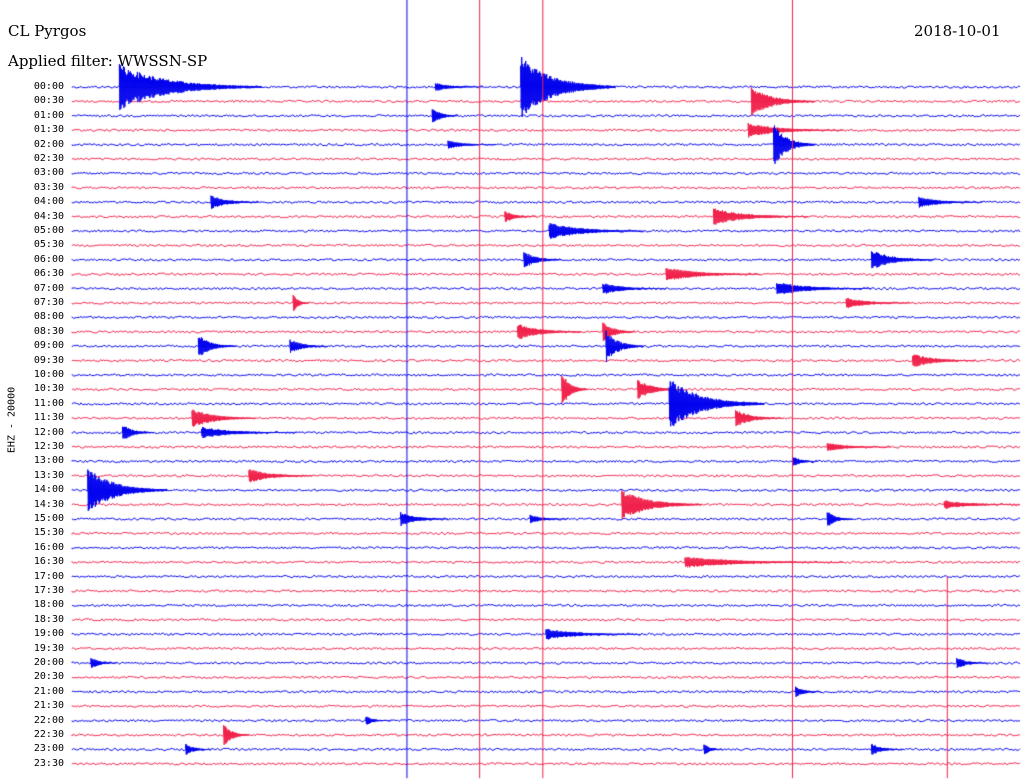 The image size is (1024, 780). I want to click on station-title: CL Pyrgos, so click(47, 31).